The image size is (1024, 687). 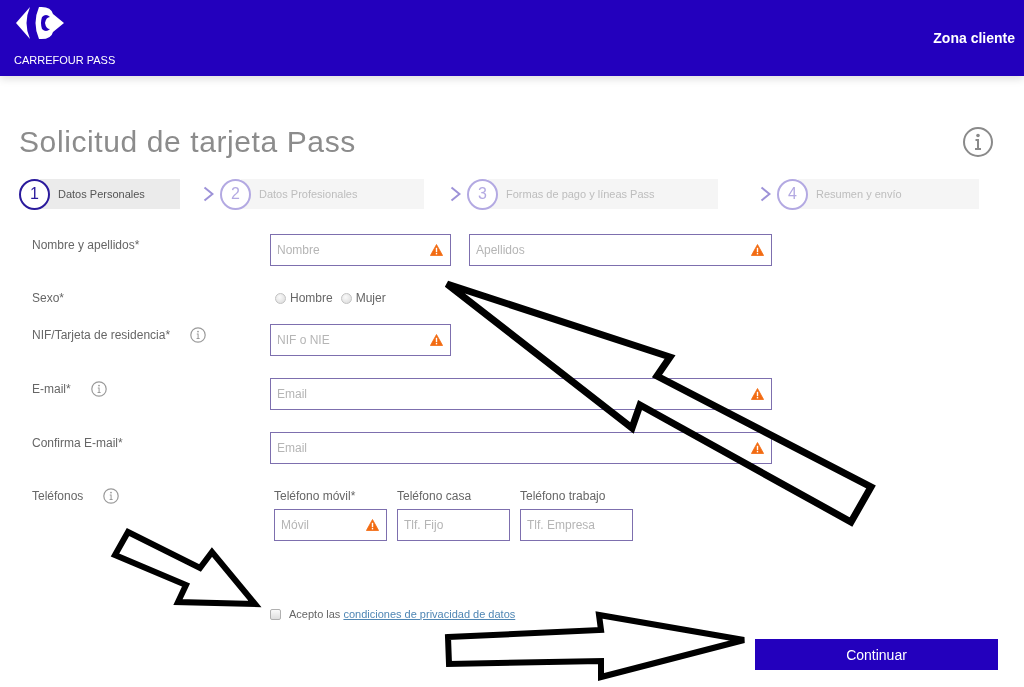 I want to click on field-label: NIF/Tarjeta de residencia*, so click(x=101, y=335).